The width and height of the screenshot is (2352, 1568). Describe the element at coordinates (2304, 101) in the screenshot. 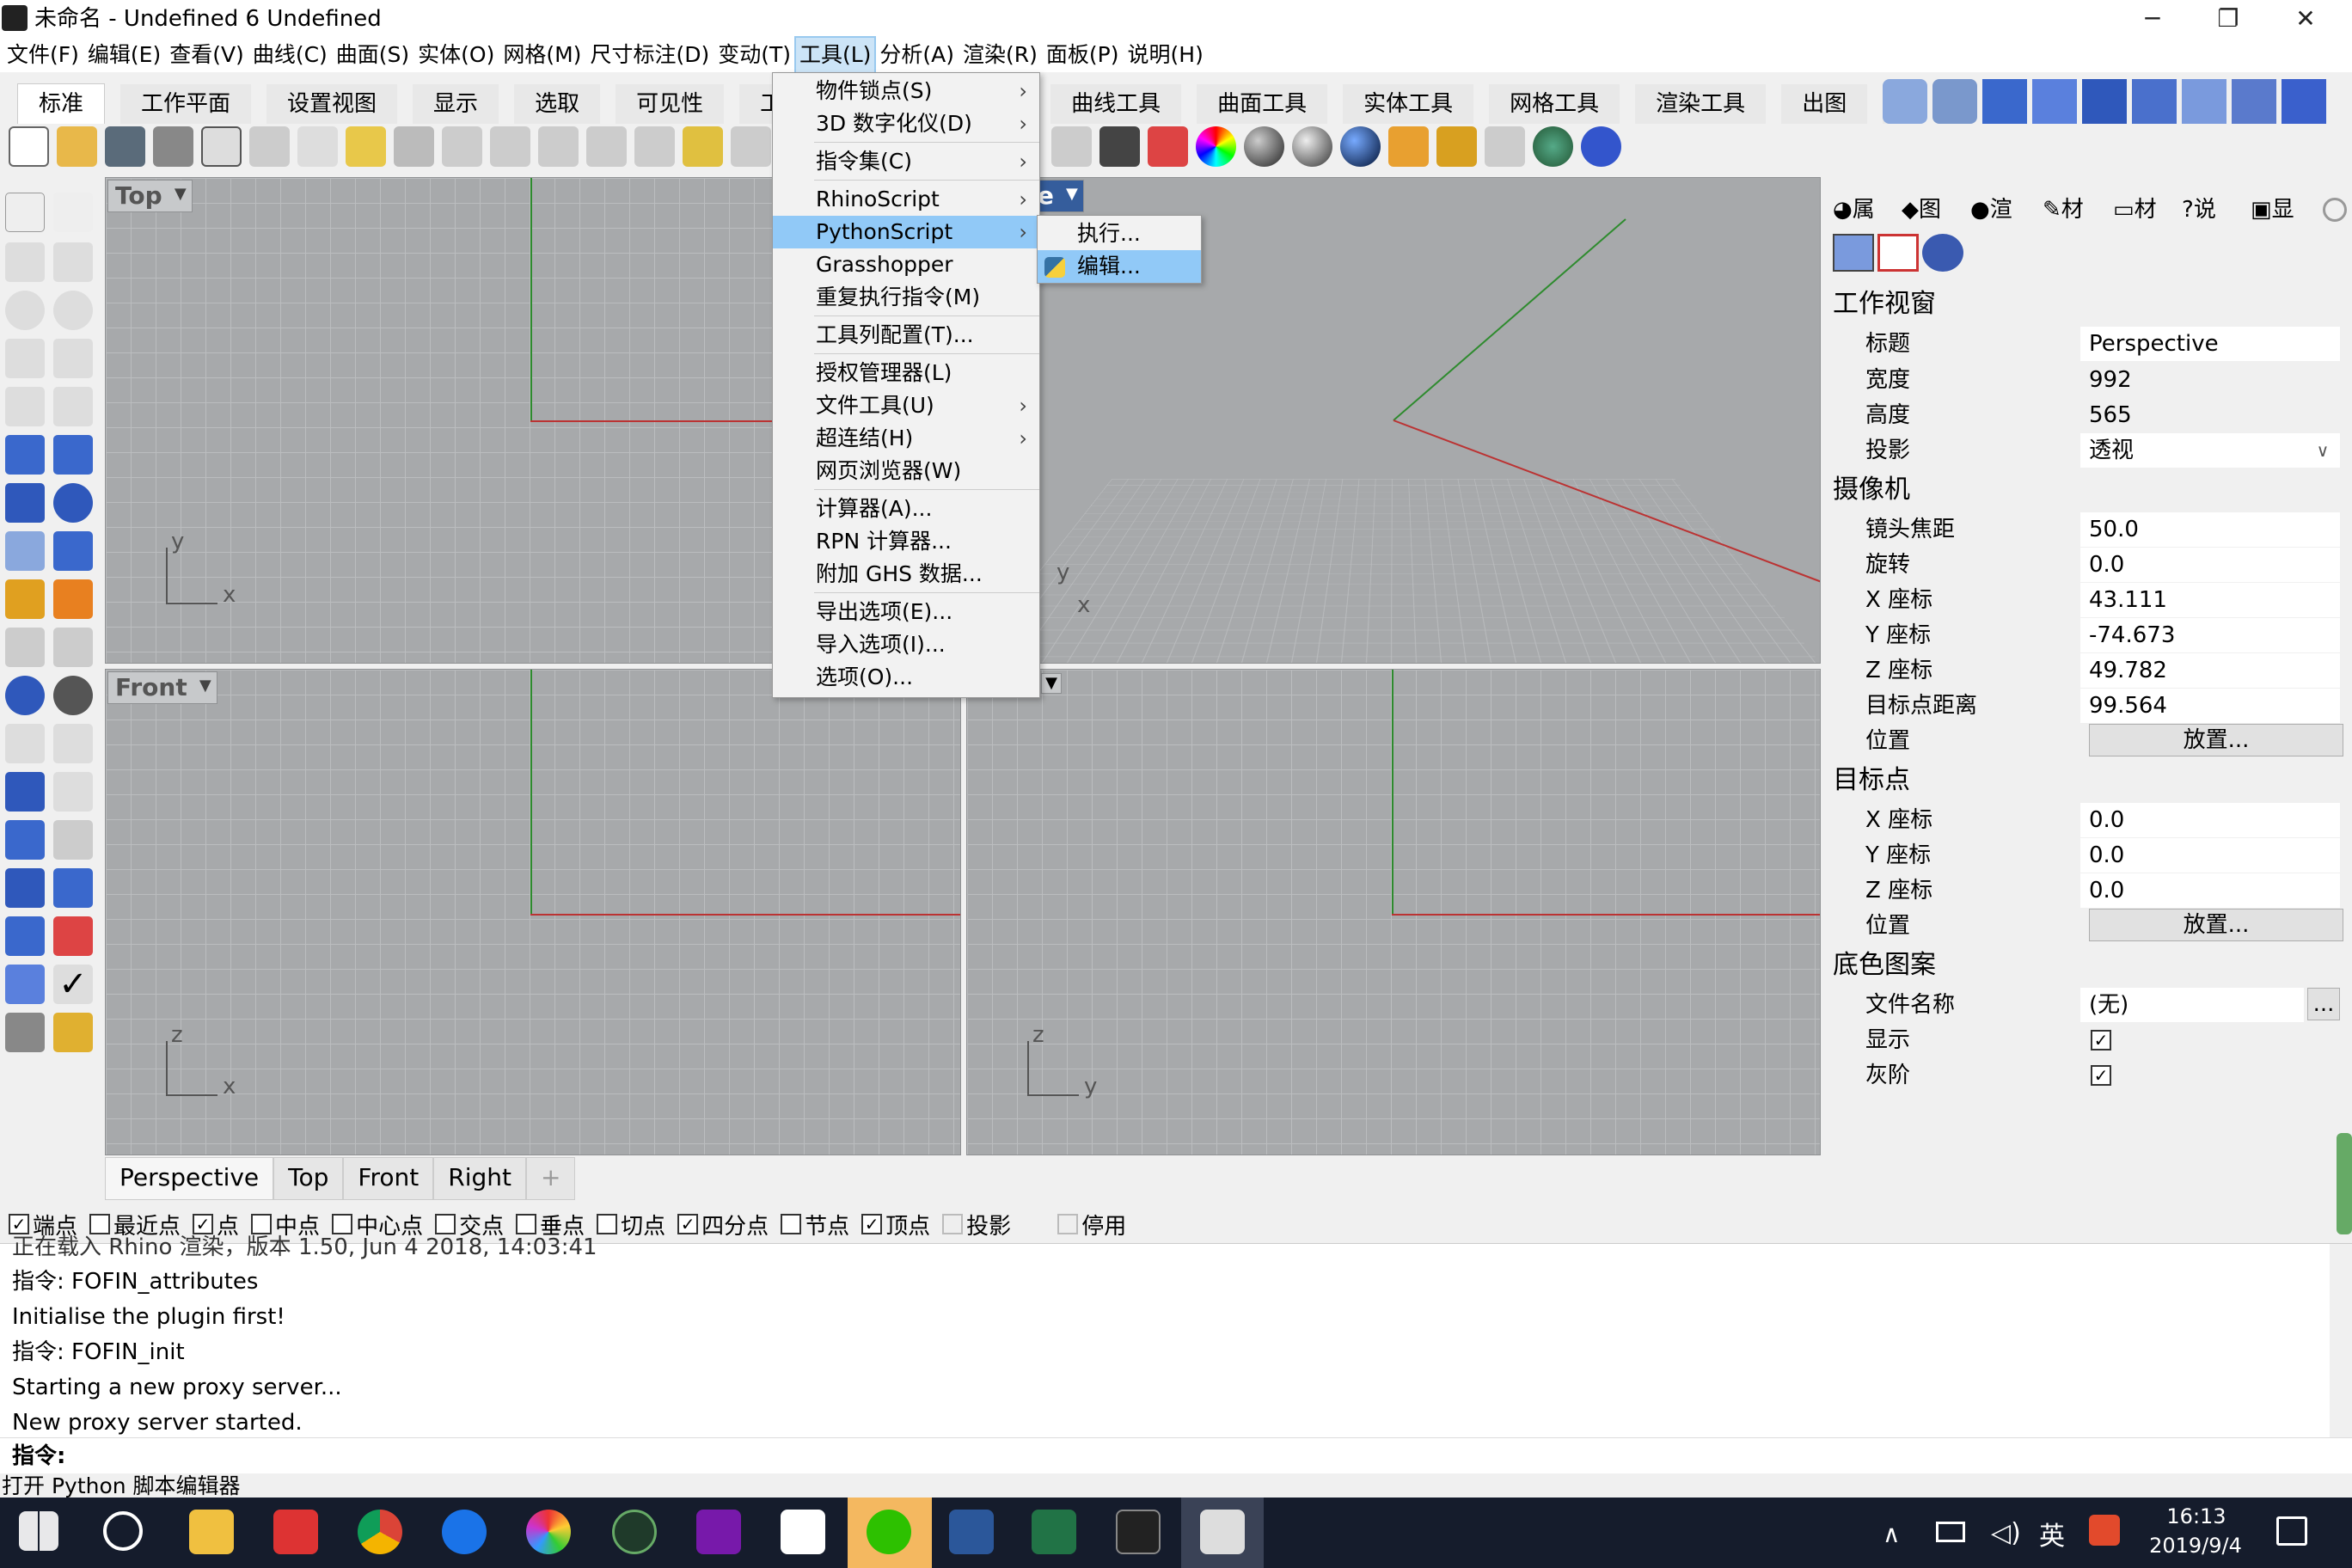

I see `loft-icon` at that location.